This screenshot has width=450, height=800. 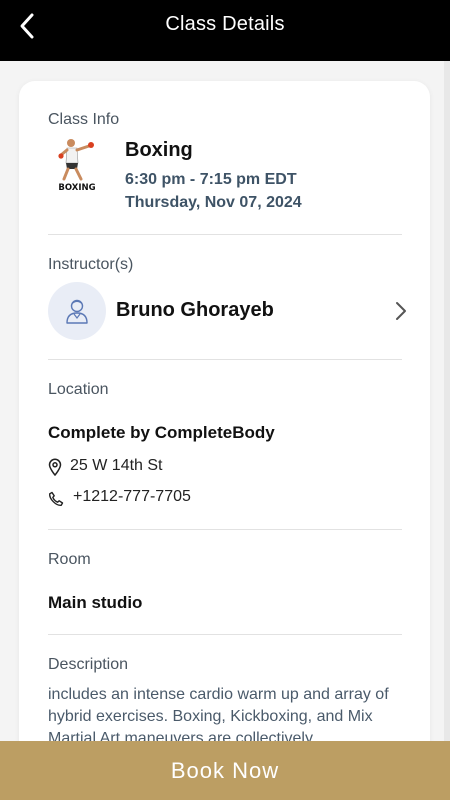 I want to click on address-line: 25 W 14th St, so click(x=198, y=468).